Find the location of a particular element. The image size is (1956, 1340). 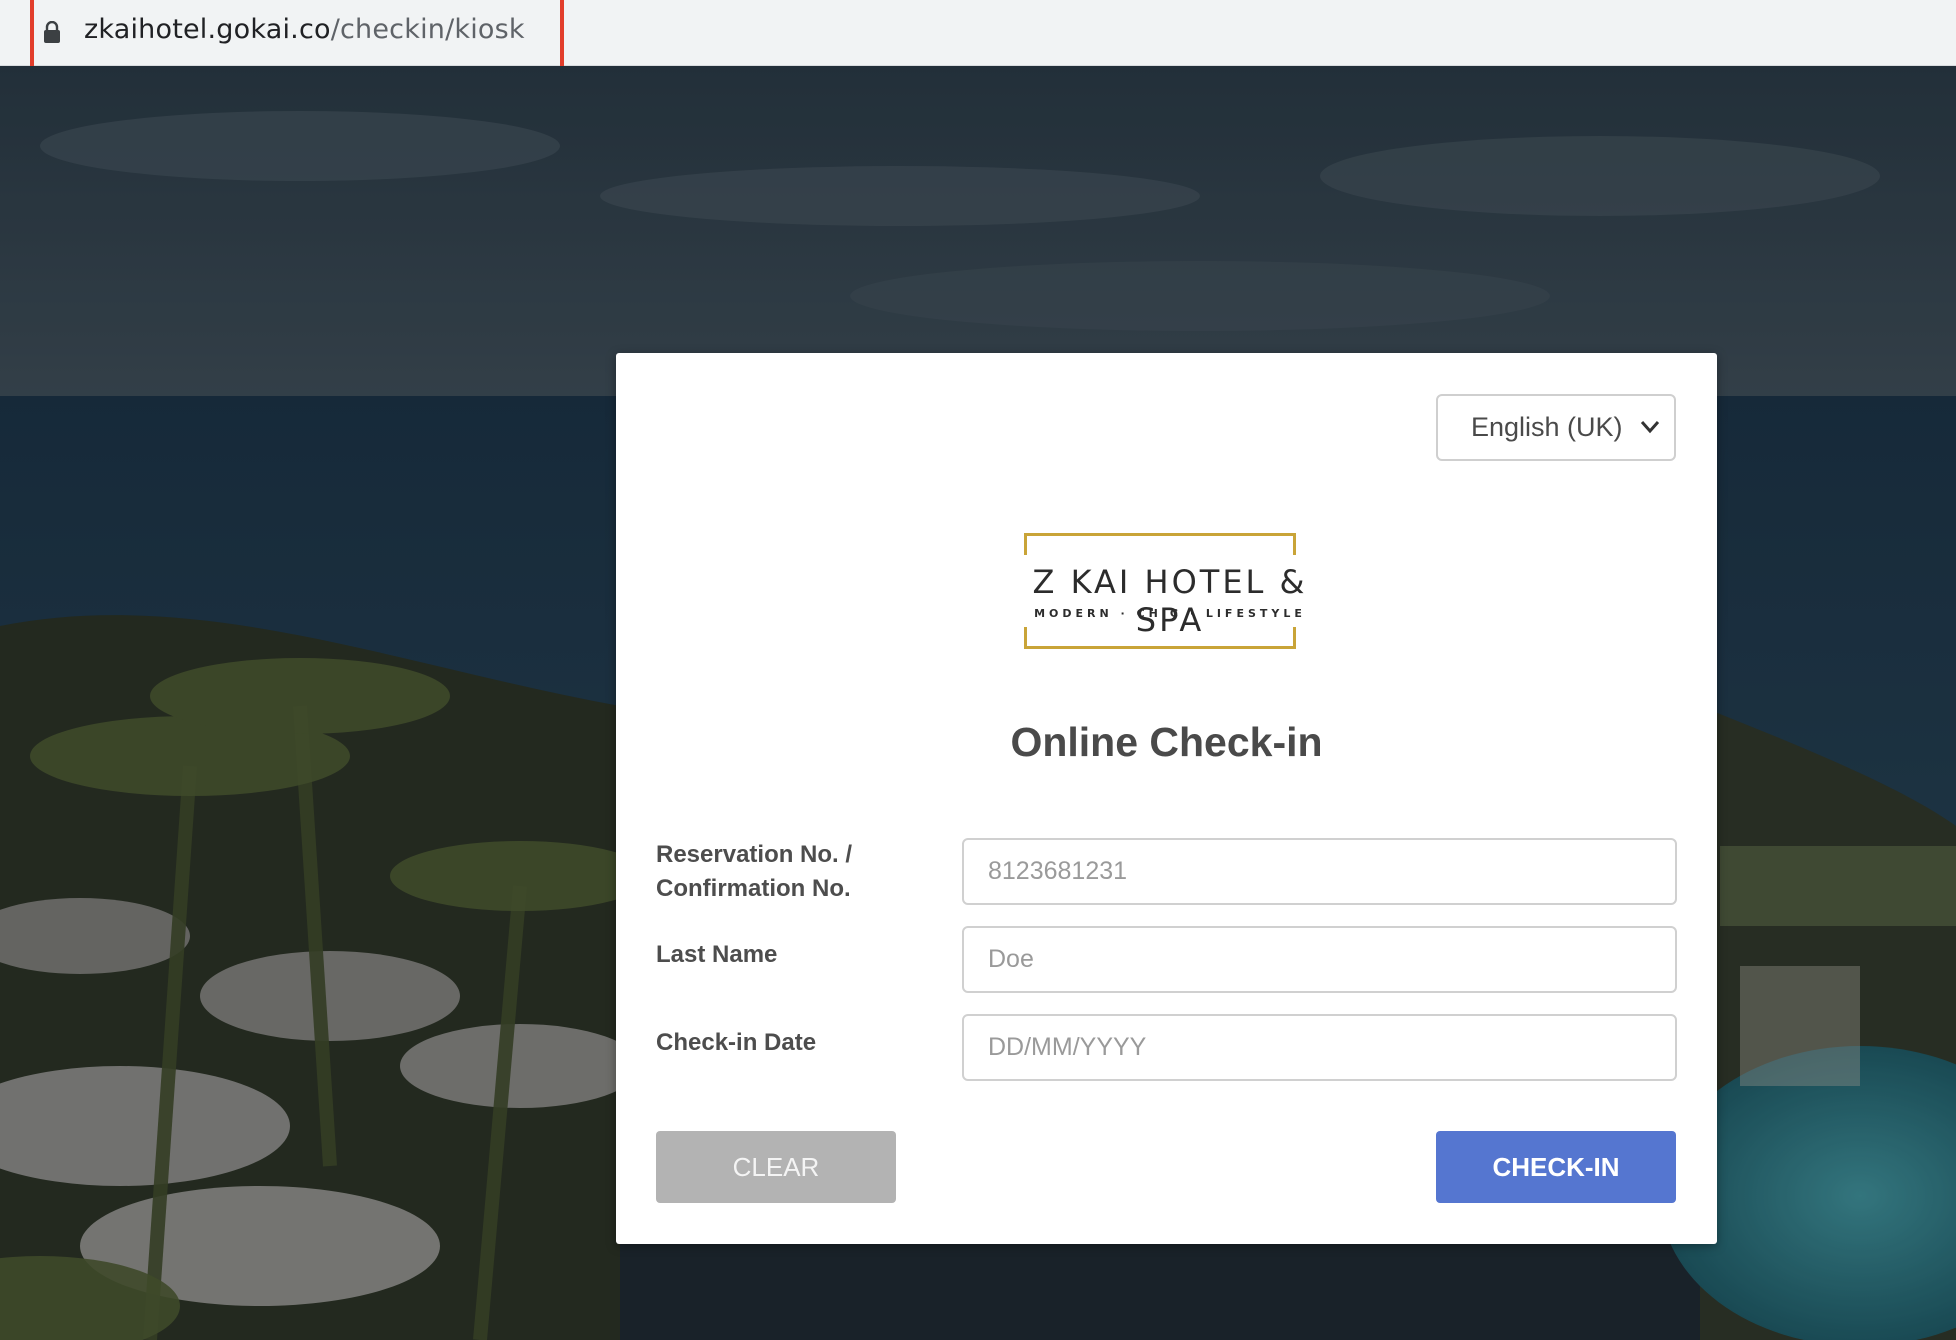

page-title: Online Check-in is located at coordinates (1166, 742).